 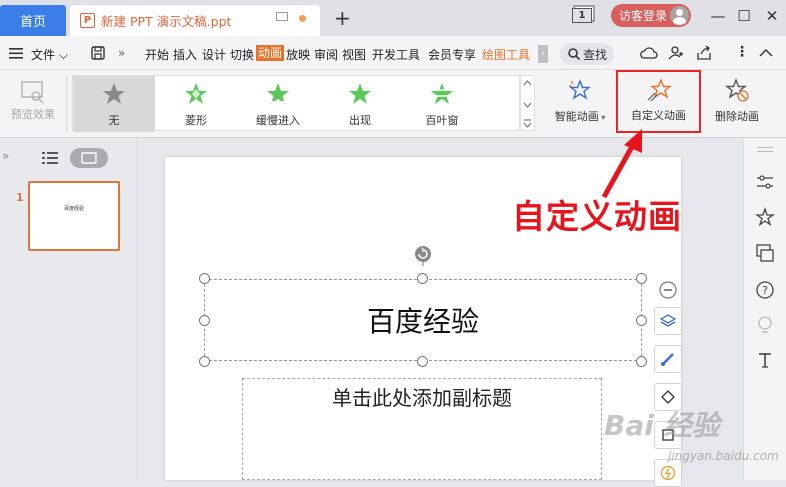 I want to click on search-button: 查找, so click(x=587, y=54).